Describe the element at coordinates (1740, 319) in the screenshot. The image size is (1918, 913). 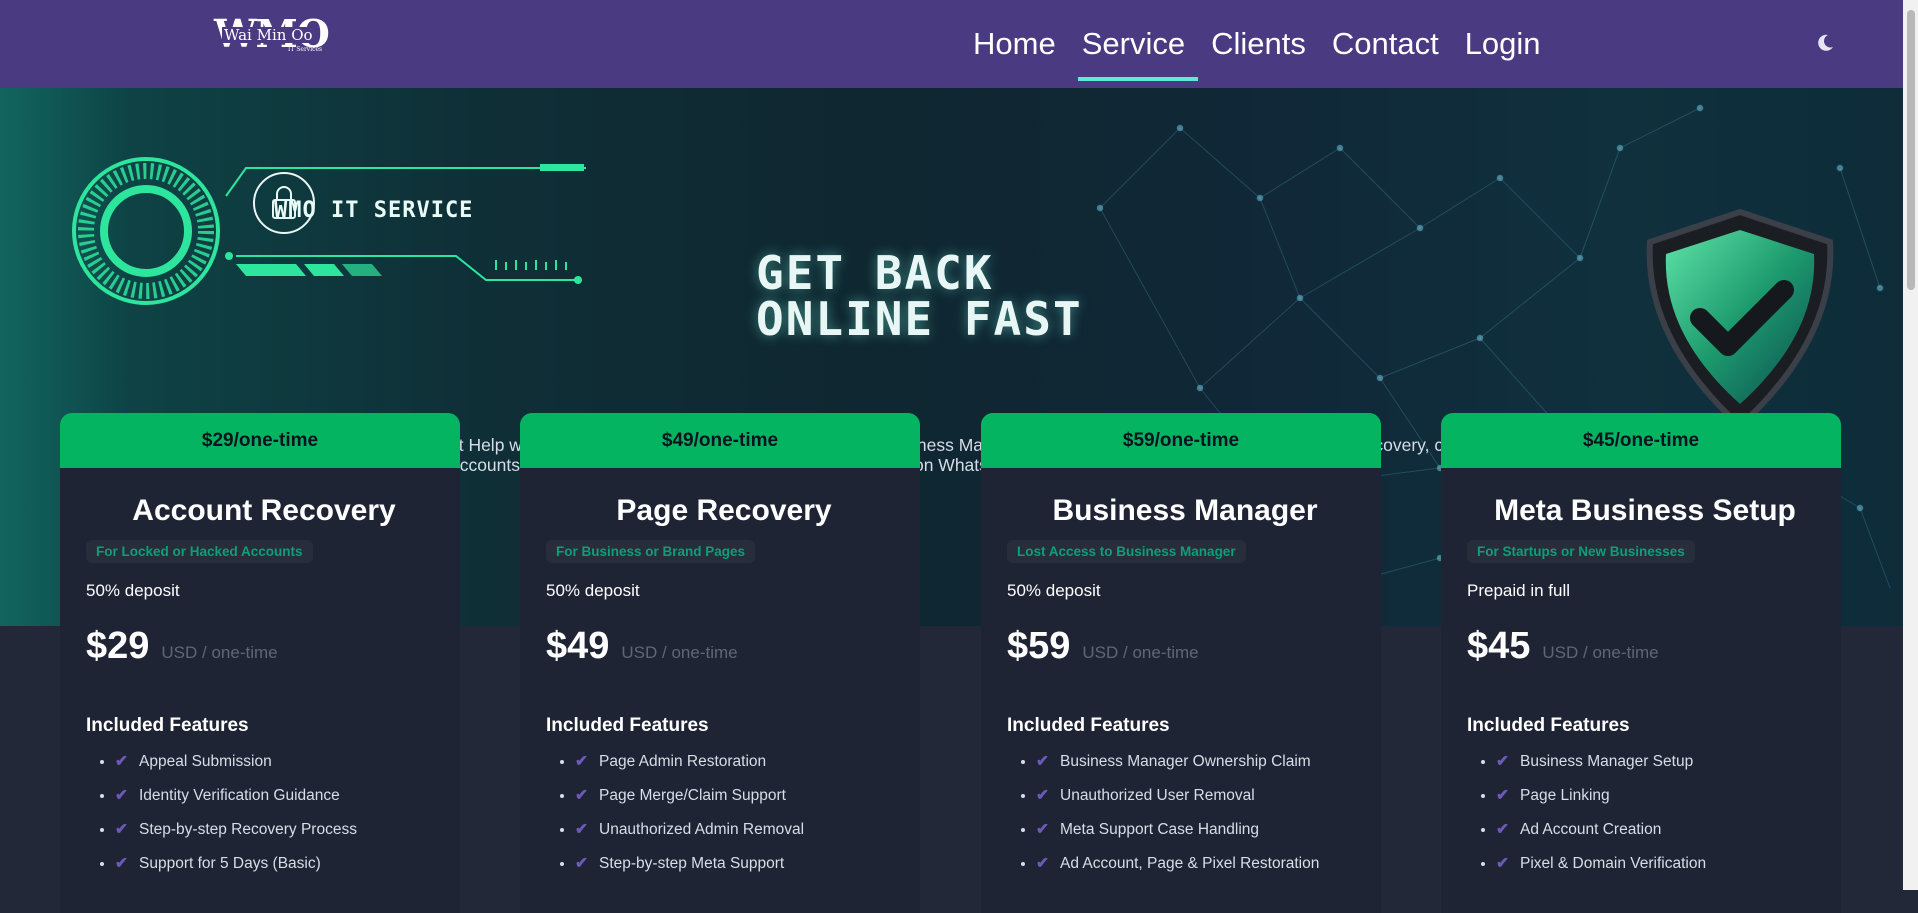
I see `shield-check-icon` at that location.